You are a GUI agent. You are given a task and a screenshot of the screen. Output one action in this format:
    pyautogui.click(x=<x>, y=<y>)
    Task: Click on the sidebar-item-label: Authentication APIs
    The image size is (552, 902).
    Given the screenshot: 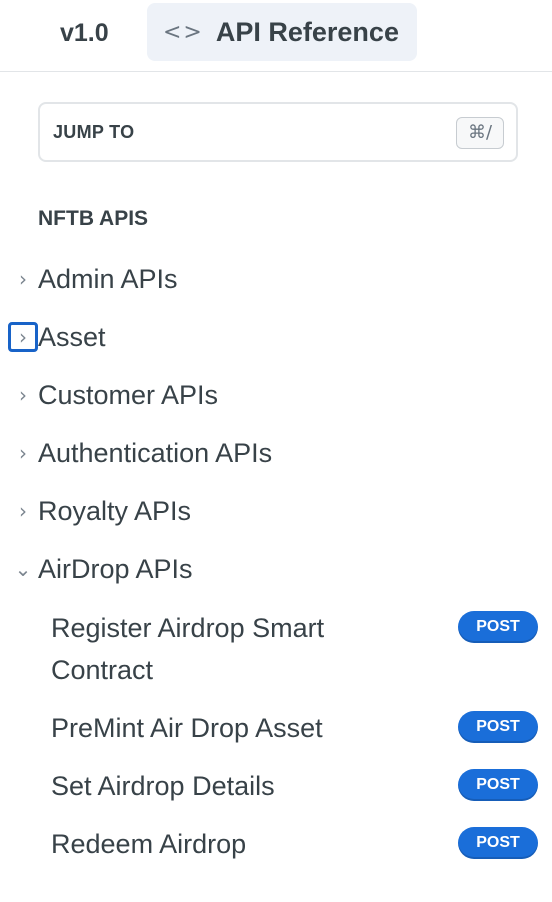 What is the action you would take?
    pyautogui.click(x=155, y=452)
    